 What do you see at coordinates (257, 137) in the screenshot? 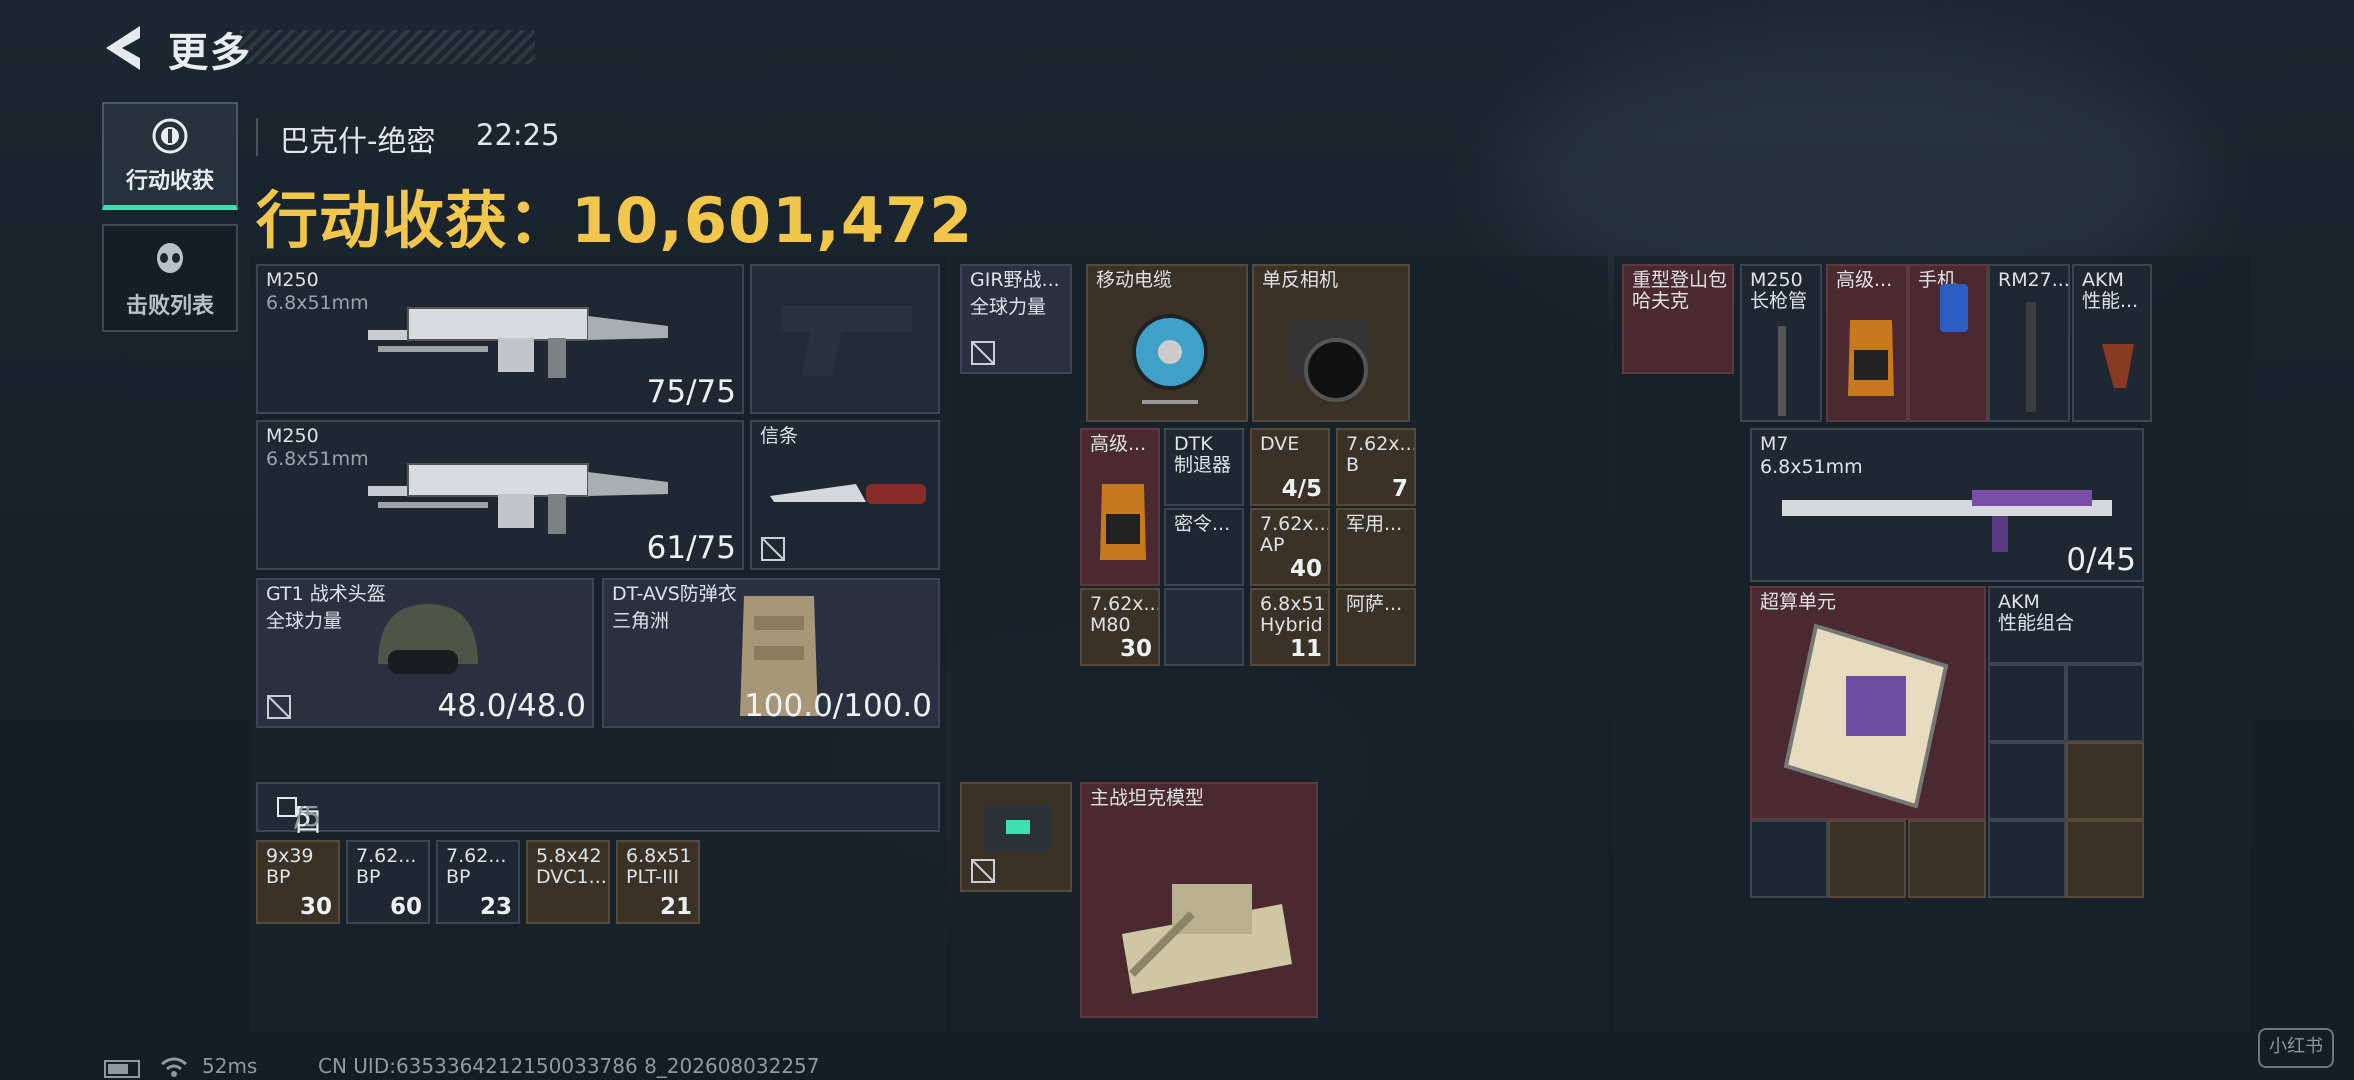
I see `divider` at bounding box center [257, 137].